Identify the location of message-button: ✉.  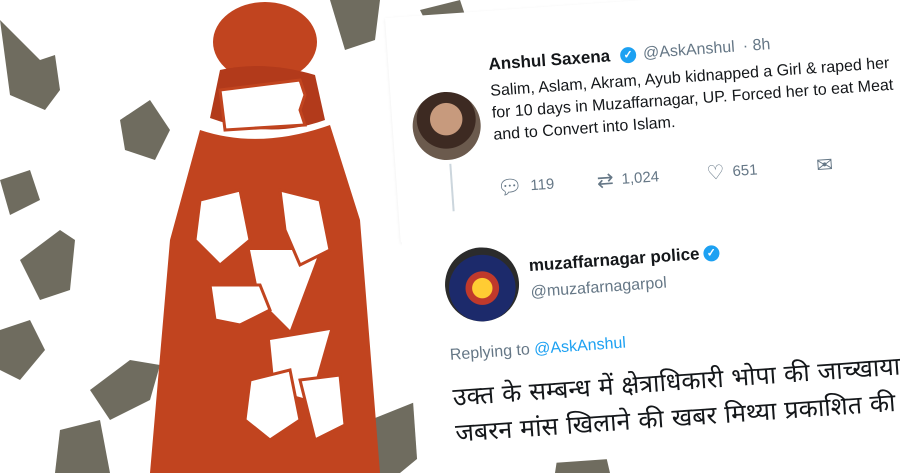
(824, 165).